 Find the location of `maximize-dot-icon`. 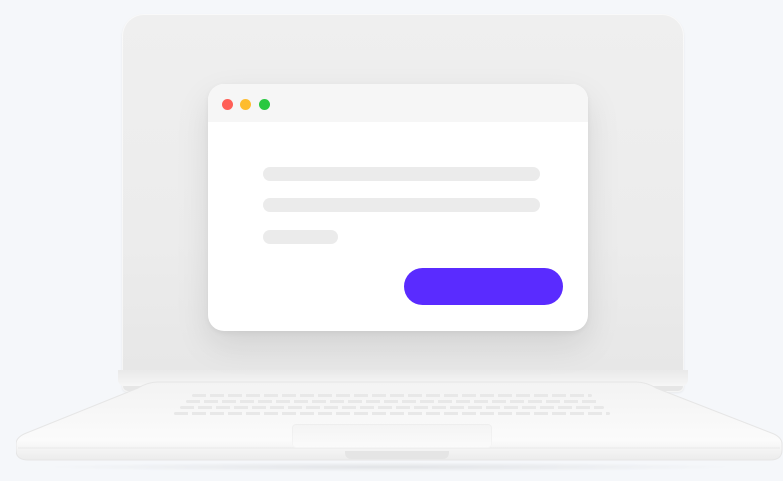

maximize-dot-icon is located at coordinates (264, 104).